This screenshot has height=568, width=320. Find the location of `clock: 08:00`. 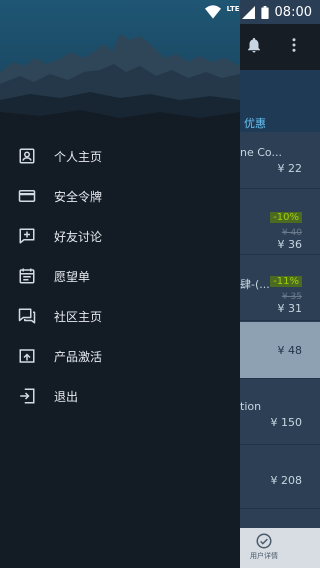

clock: 08:00 is located at coordinates (293, 12).